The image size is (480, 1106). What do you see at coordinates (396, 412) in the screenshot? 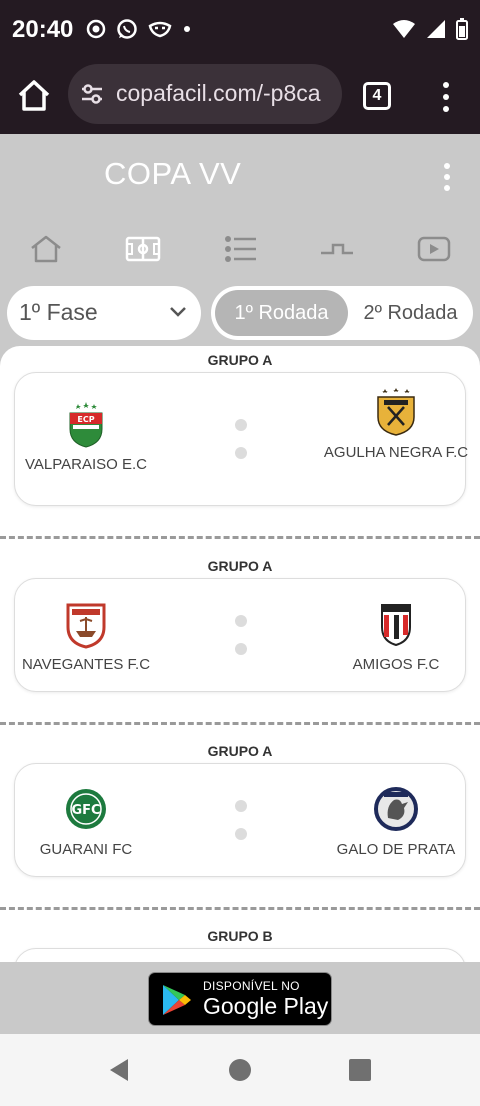
I see `agulha-negra-crest-icon` at bounding box center [396, 412].